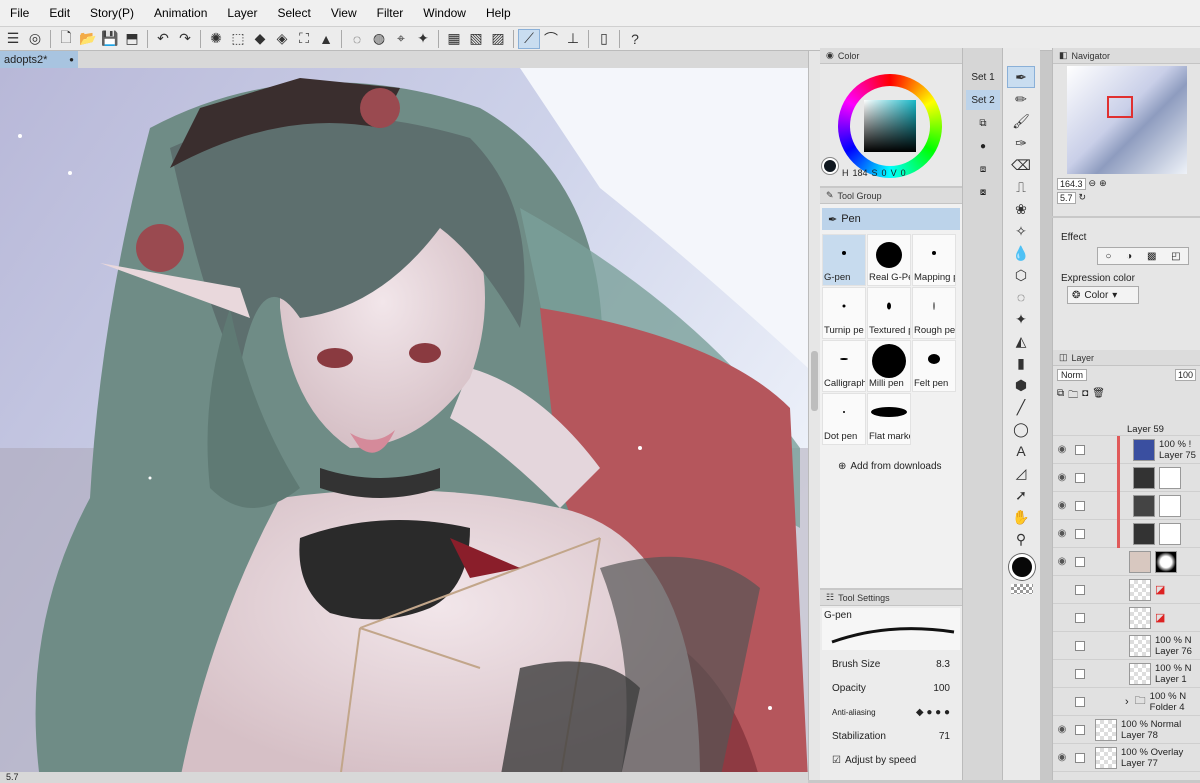 The width and height of the screenshot is (1200, 783). What do you see at coordinates (379, 39) in the screenshot?
I see `lasso-add-icon: ◍` at bounding box center [379, 39].